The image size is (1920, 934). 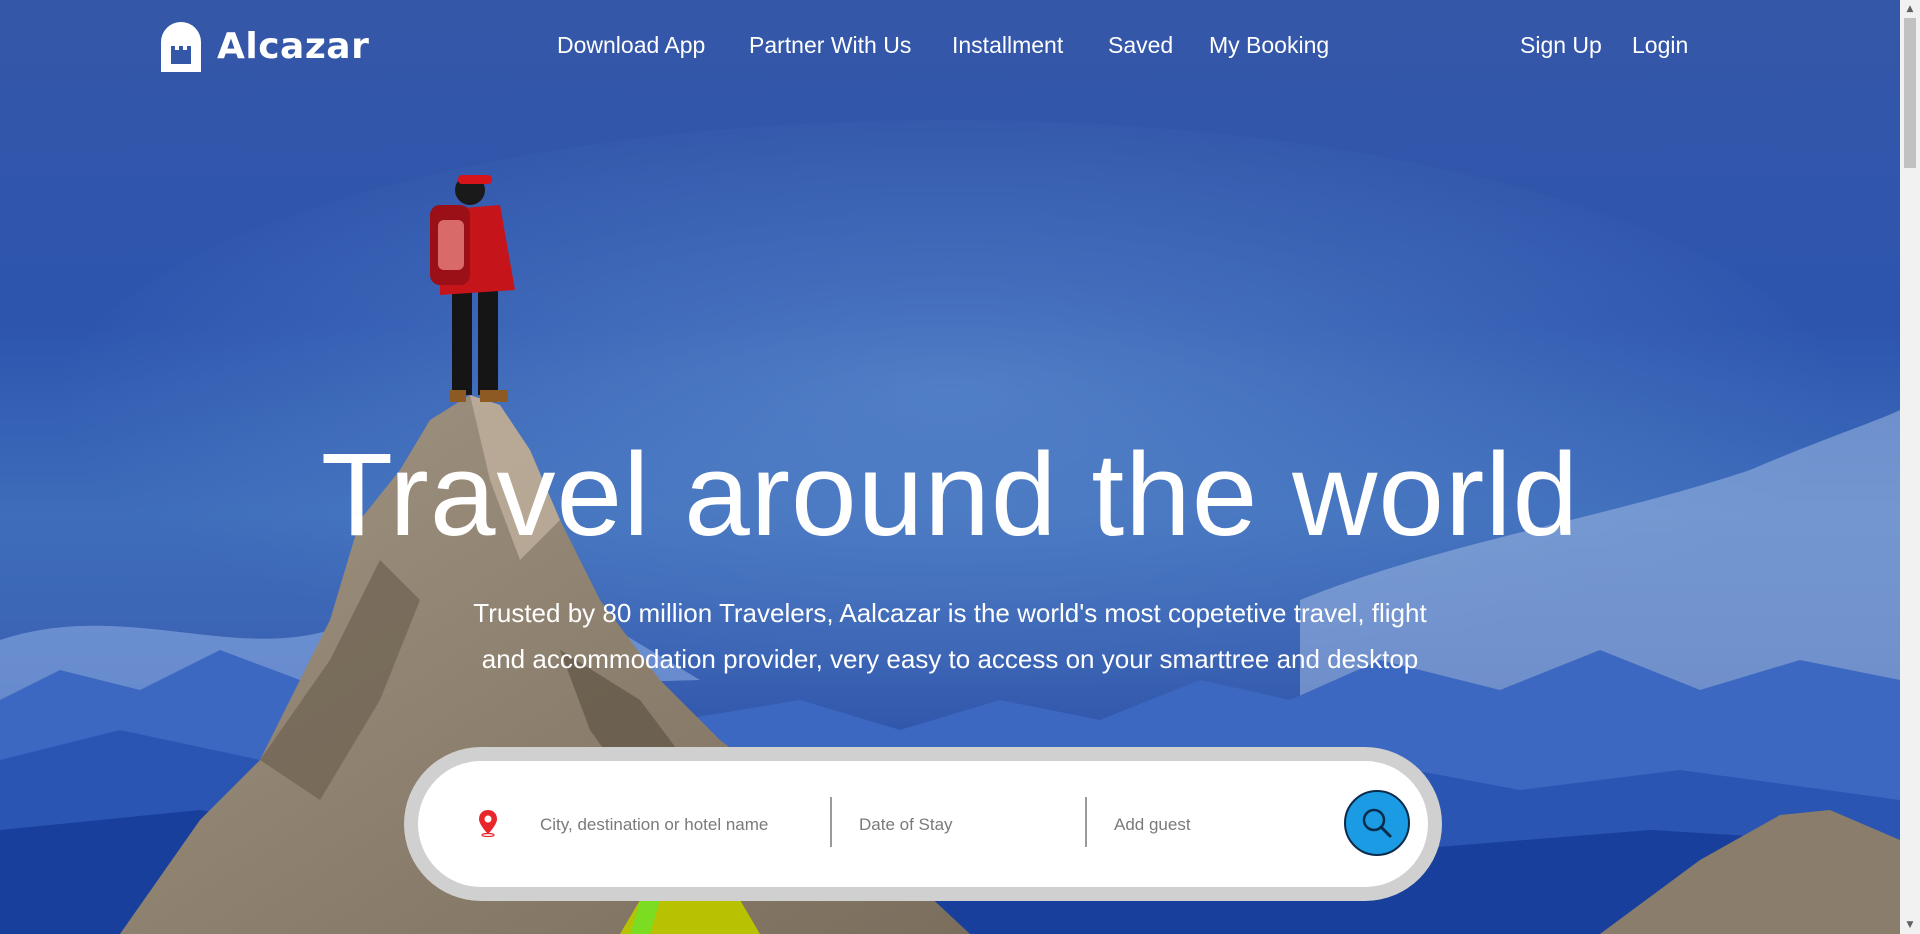 What do you see at coordinates (1910, 467) in the screenshot?
I see `page-scrollbar: ▲ ▼` at bounding box center [1910, 467].